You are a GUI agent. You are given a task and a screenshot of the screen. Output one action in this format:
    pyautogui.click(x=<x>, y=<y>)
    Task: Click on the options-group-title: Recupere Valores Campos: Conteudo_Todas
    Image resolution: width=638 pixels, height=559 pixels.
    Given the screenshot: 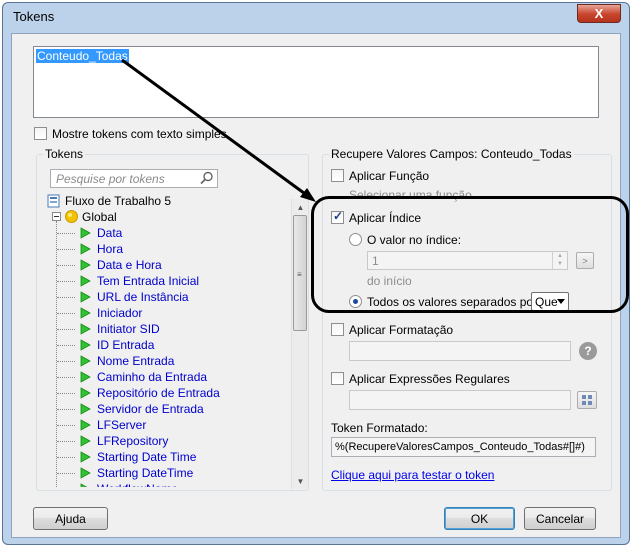 What is the action you would take?
    pyautogui.click(x=451, y=154)
    